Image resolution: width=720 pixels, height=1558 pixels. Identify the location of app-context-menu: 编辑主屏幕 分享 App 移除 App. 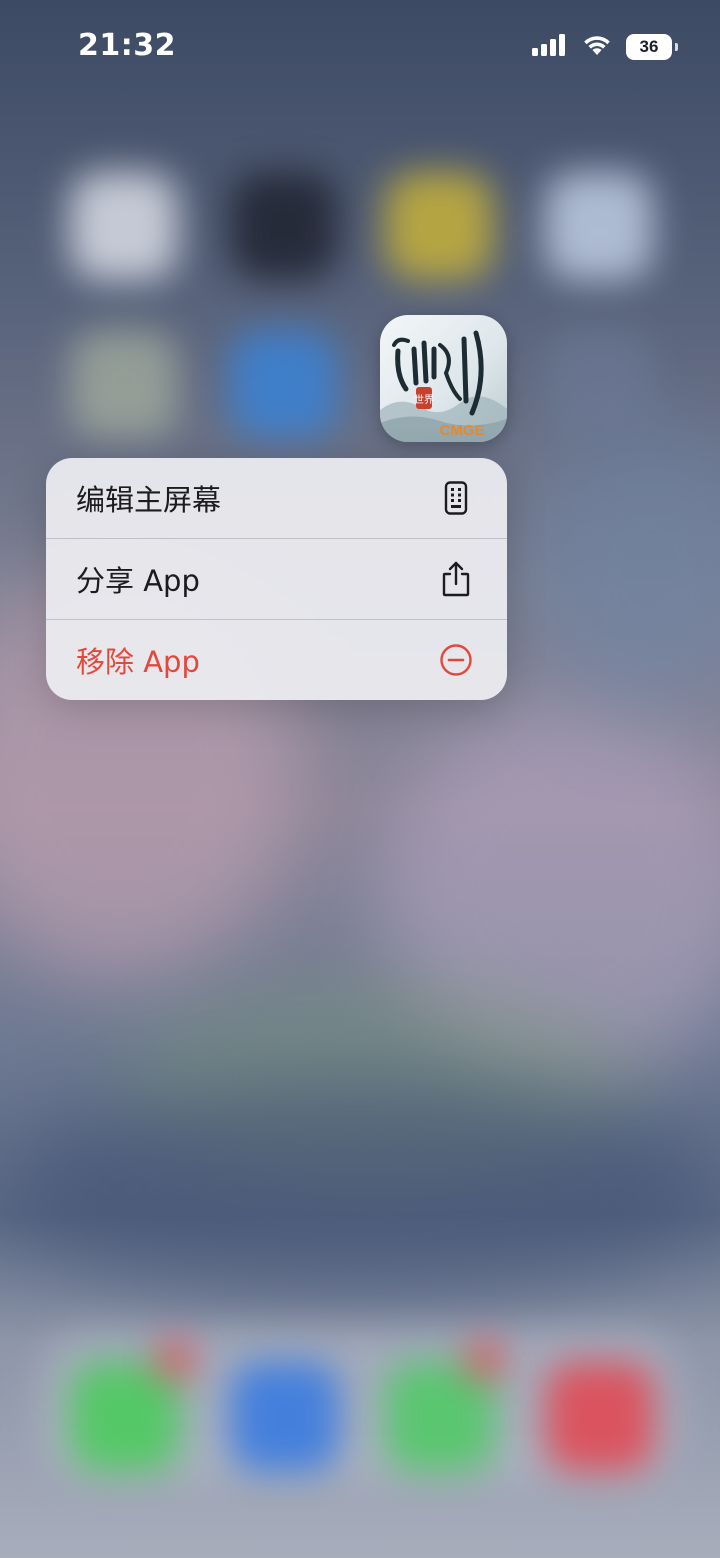
(276, 579).